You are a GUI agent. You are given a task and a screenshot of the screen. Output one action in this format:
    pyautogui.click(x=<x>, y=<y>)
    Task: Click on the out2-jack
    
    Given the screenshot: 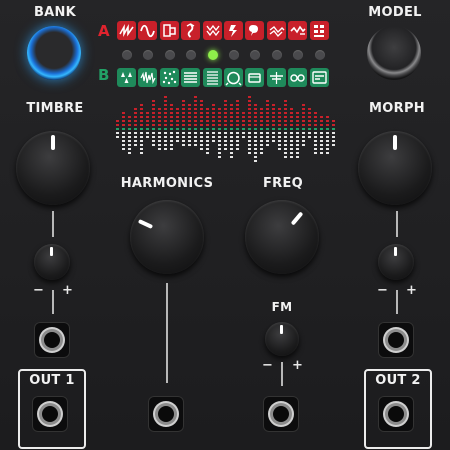 What is the action you would take?
    pyautogui.click(x=396, y=414)
    